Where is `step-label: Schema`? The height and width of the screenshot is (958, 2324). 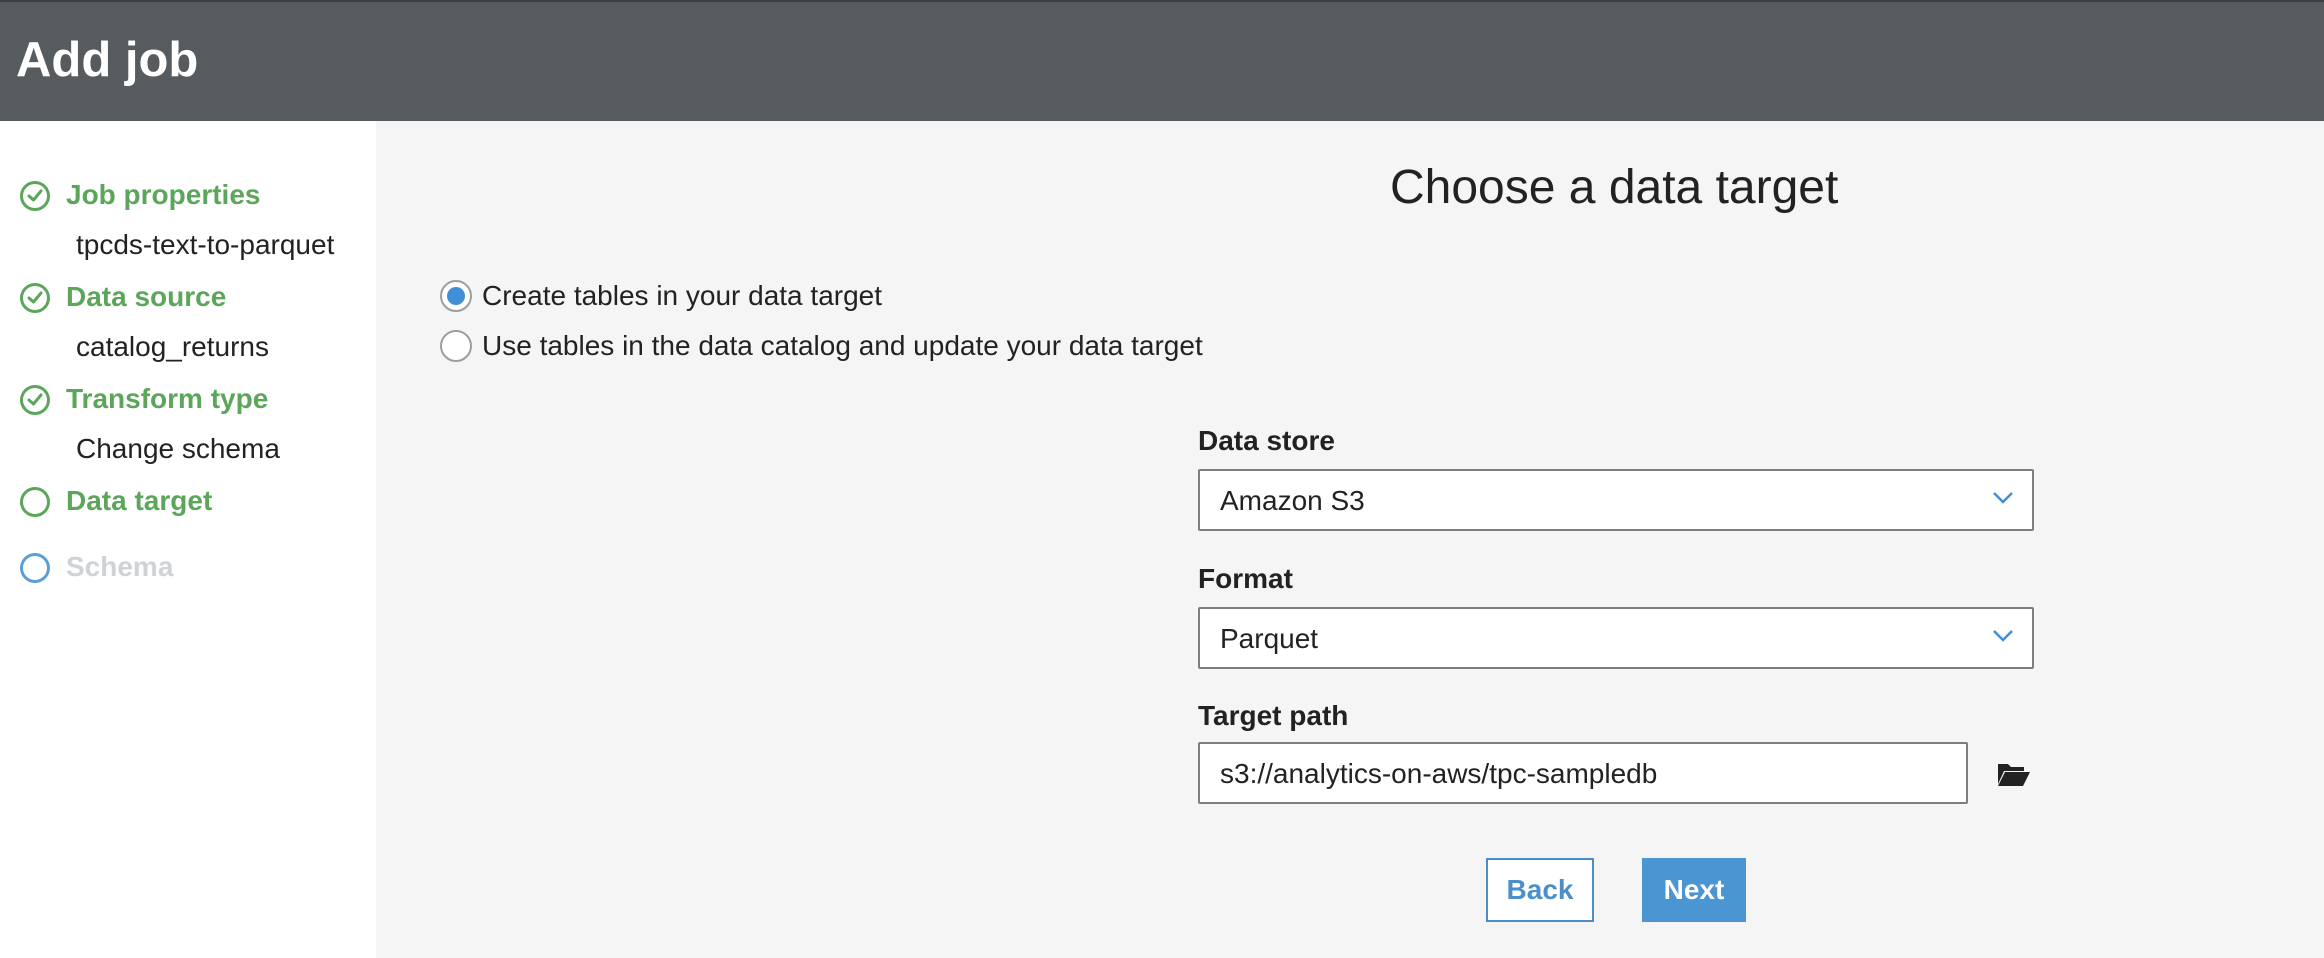 step-label: Schema is located at coordinates (120, 566).